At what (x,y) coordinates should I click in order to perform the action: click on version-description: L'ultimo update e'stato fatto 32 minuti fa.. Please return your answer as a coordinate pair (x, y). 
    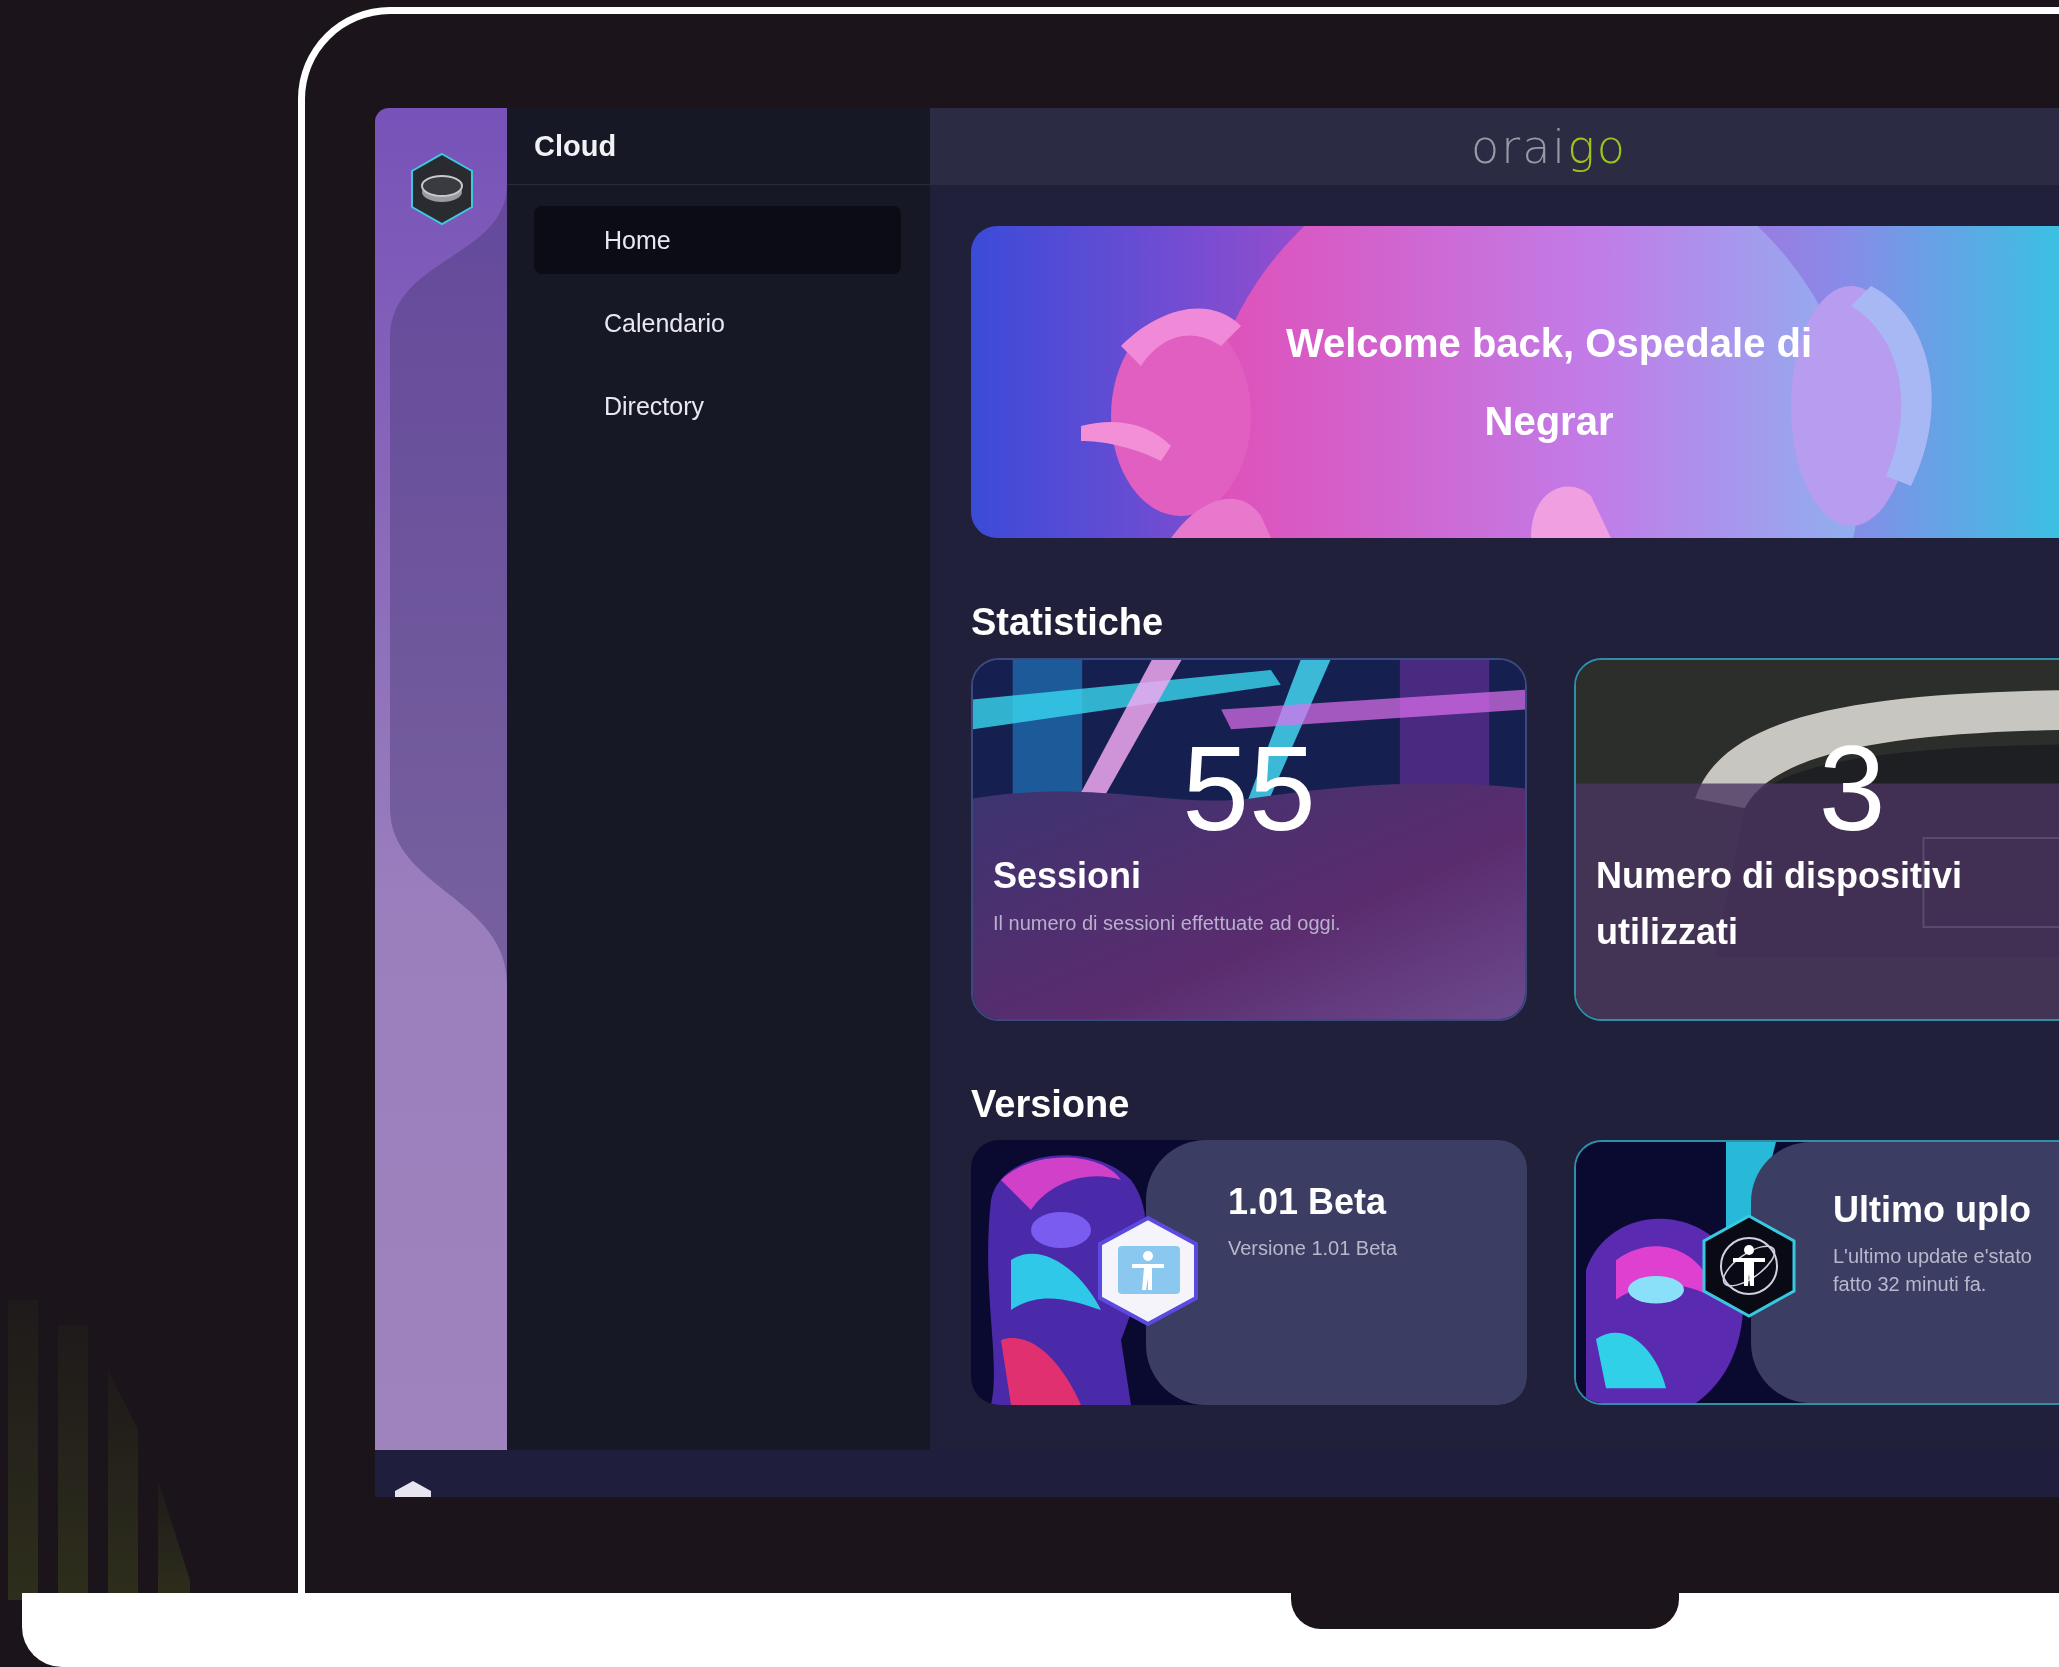
    Looking at the image, I should click on (1933, 1270).